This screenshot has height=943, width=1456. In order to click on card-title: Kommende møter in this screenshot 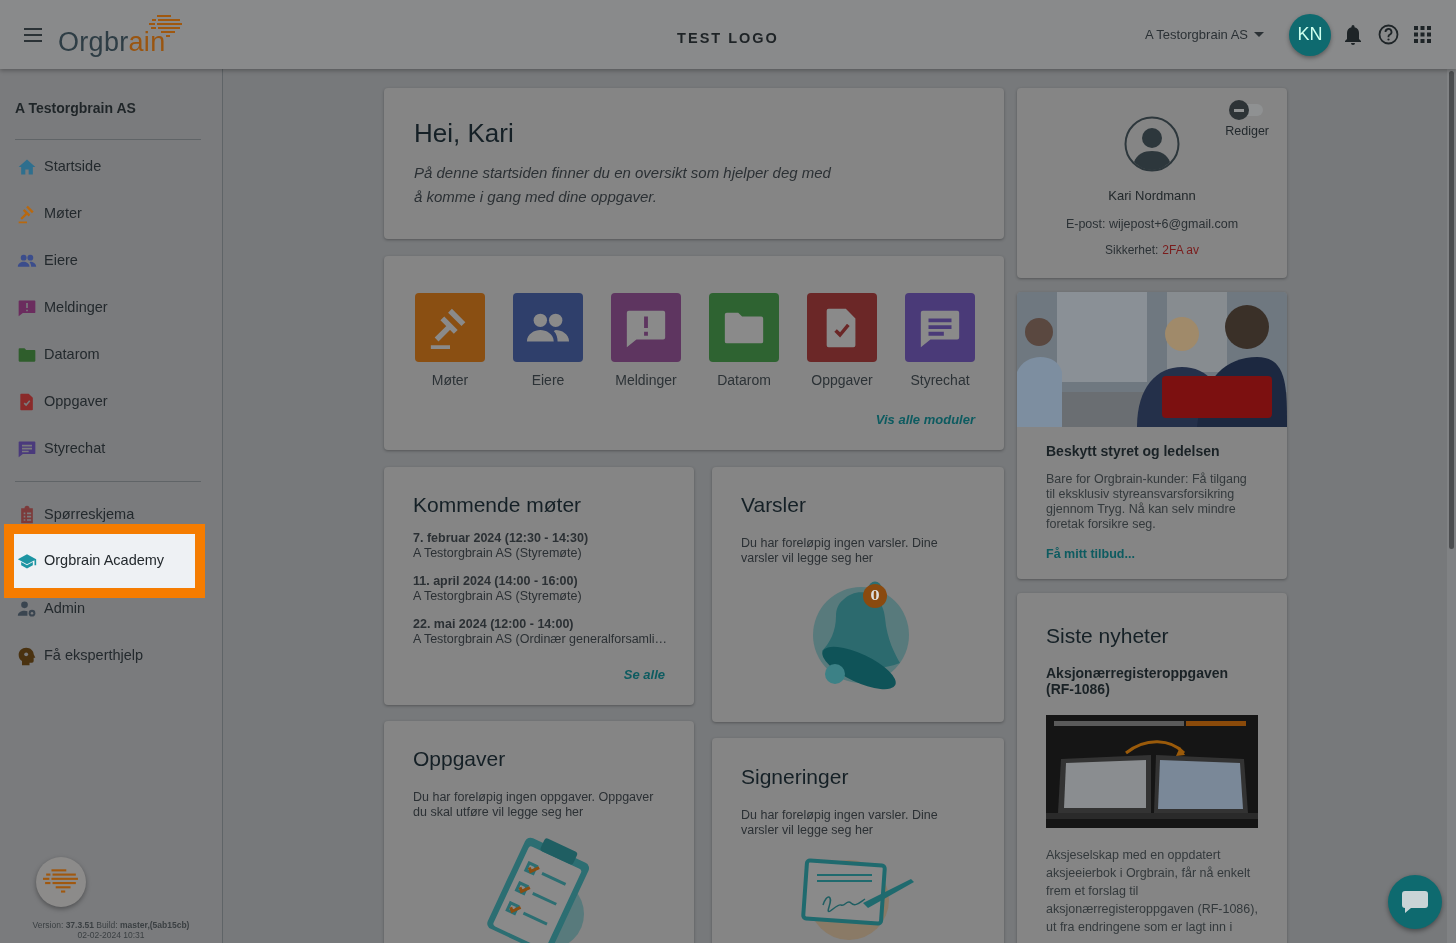, I will do `click(498, 505)`.